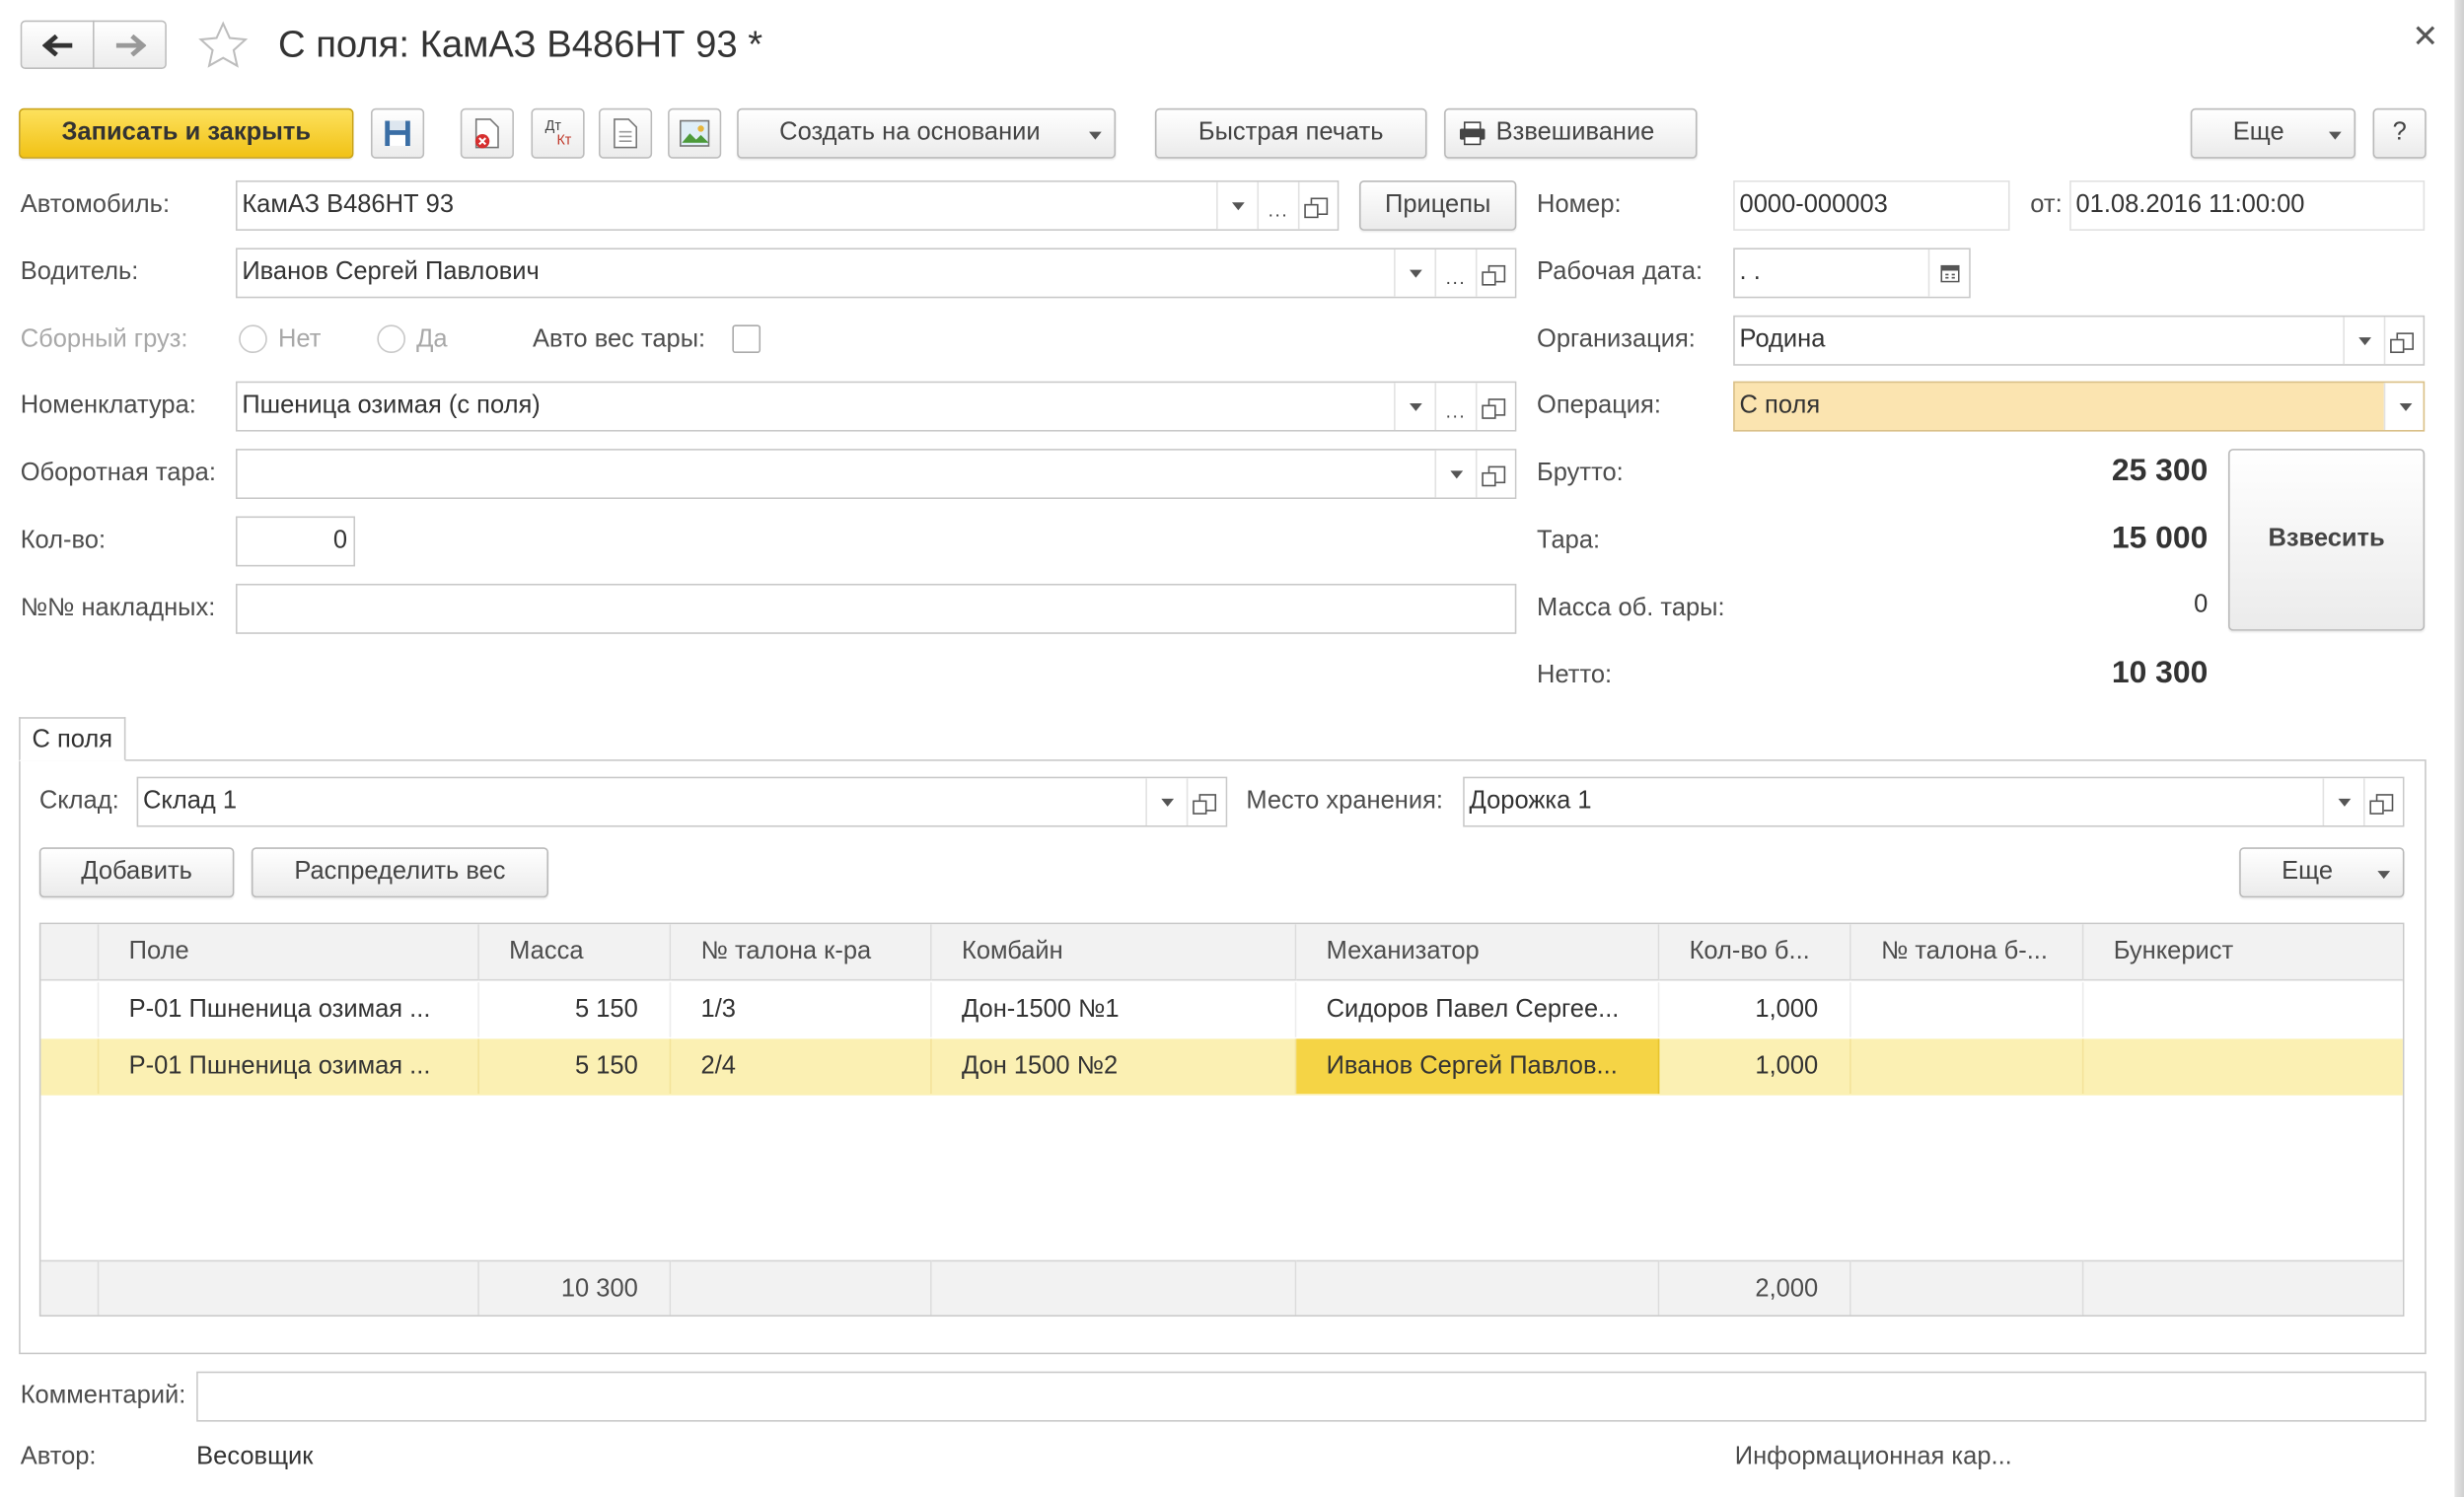 The image size is (2464, 1497). Describe the element at coordinates (2247, 205) in the screenshot. I see `date-field: 01.08.2016 11:00:00` at that location.